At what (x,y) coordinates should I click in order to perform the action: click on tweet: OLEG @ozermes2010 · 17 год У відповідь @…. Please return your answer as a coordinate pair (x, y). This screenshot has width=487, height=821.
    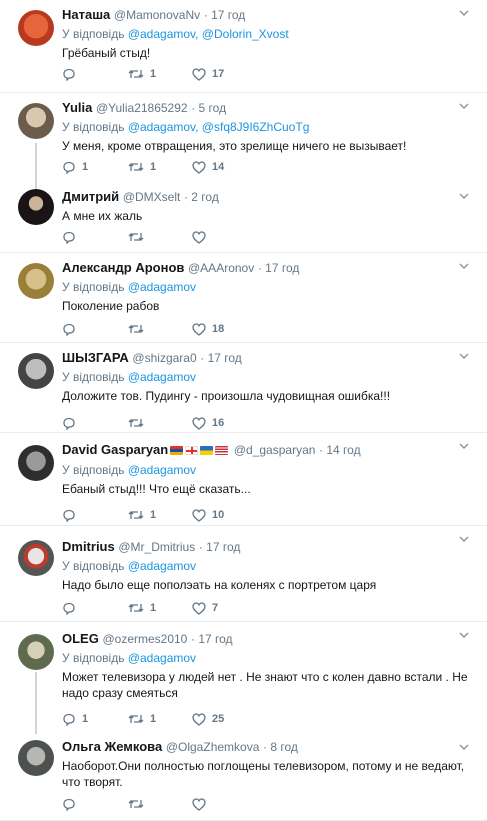
    Looking at the image, I should click on (243, 678).